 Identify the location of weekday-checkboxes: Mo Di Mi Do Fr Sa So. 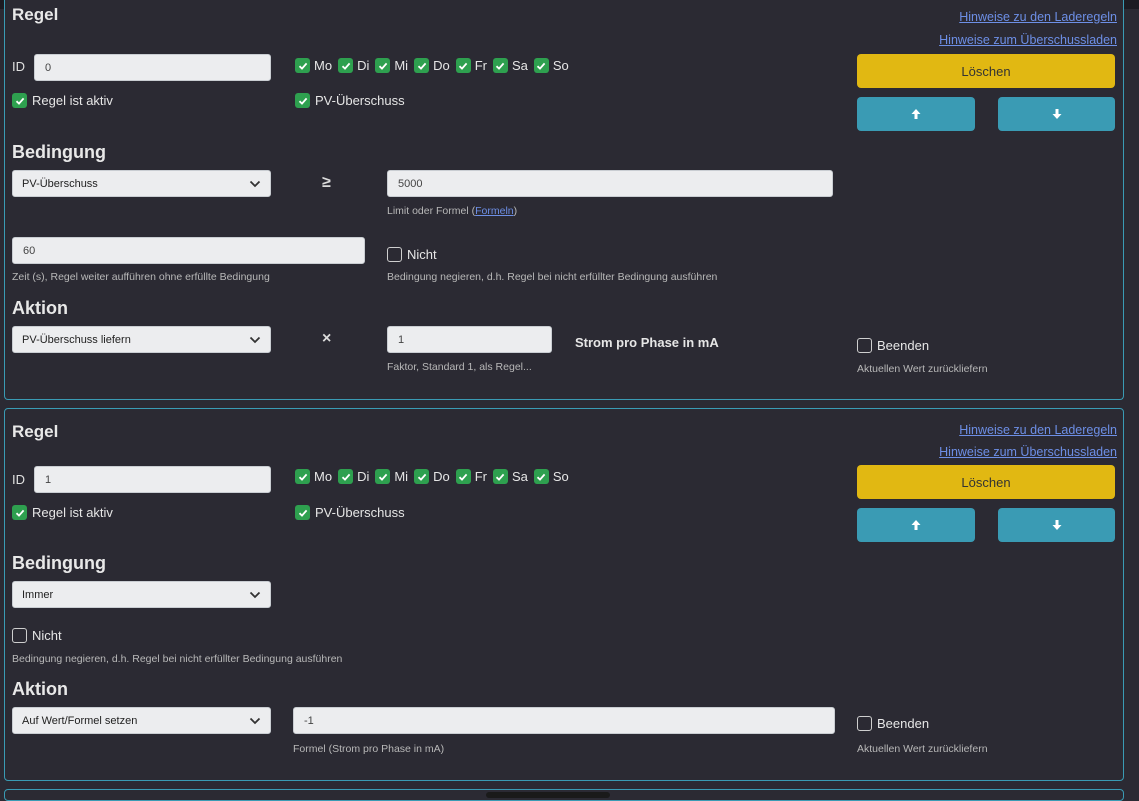
(435, 65).